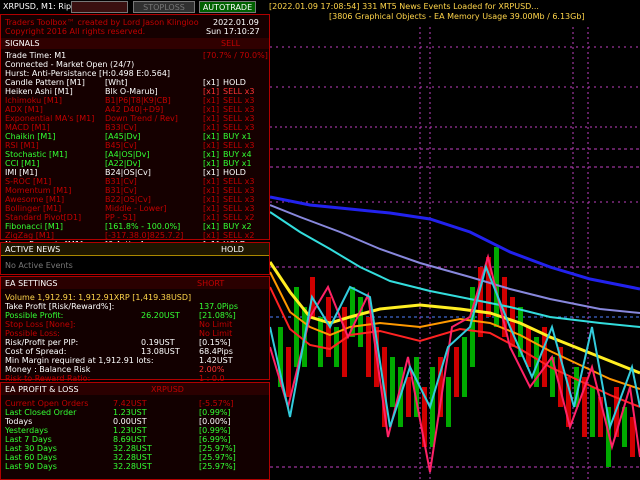 Image resolution: width=640 pixels, height=480 pixels. I want to click on signal-value: A42 D40|+D9], so click(134, 109).